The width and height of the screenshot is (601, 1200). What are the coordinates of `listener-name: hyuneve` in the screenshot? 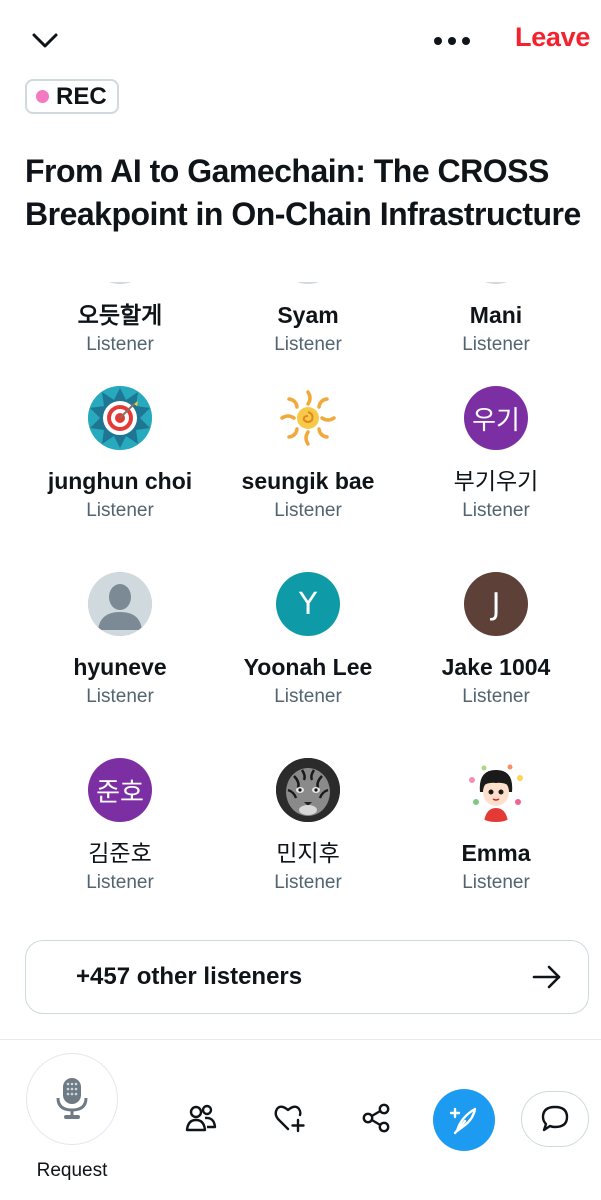 It's located at (120, 667).